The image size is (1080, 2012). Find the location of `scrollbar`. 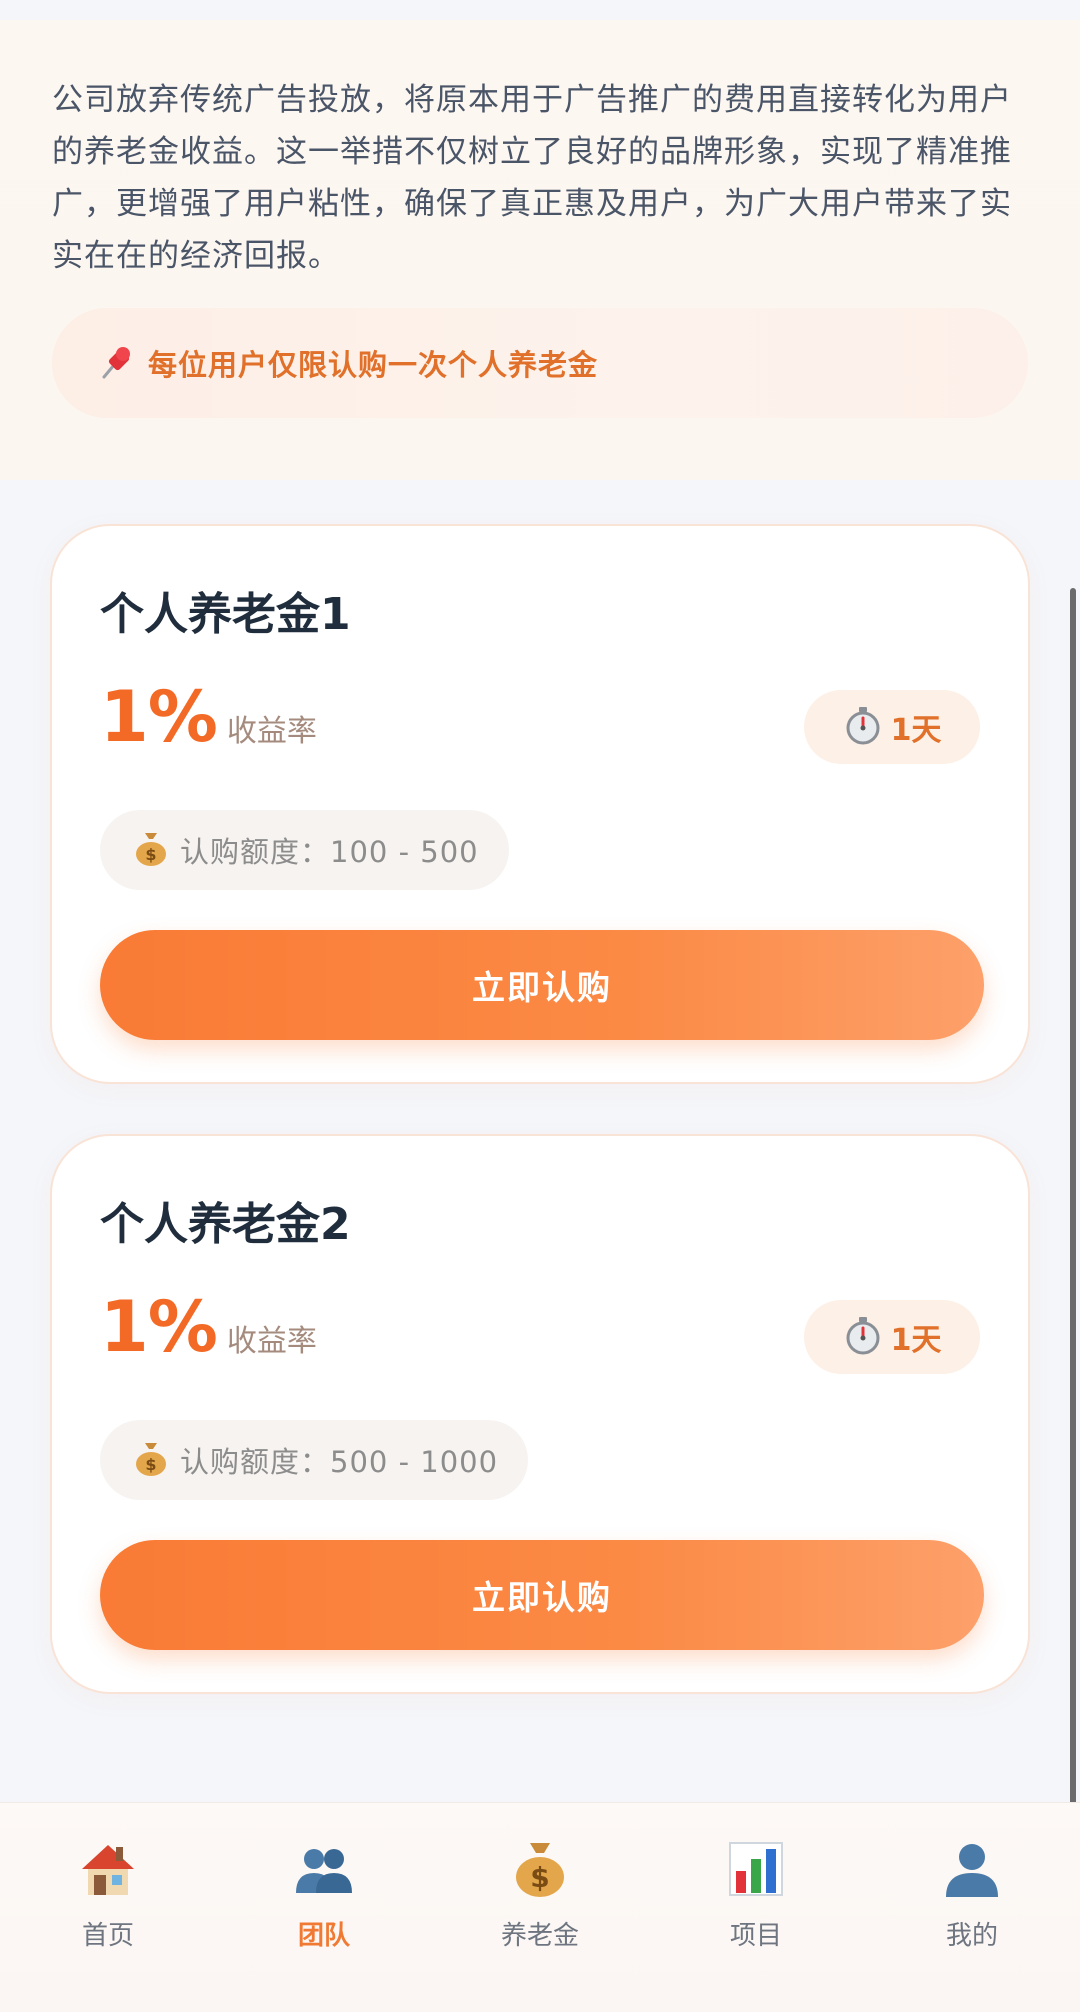

scrollbar is located at coordinates (1073, 1288).